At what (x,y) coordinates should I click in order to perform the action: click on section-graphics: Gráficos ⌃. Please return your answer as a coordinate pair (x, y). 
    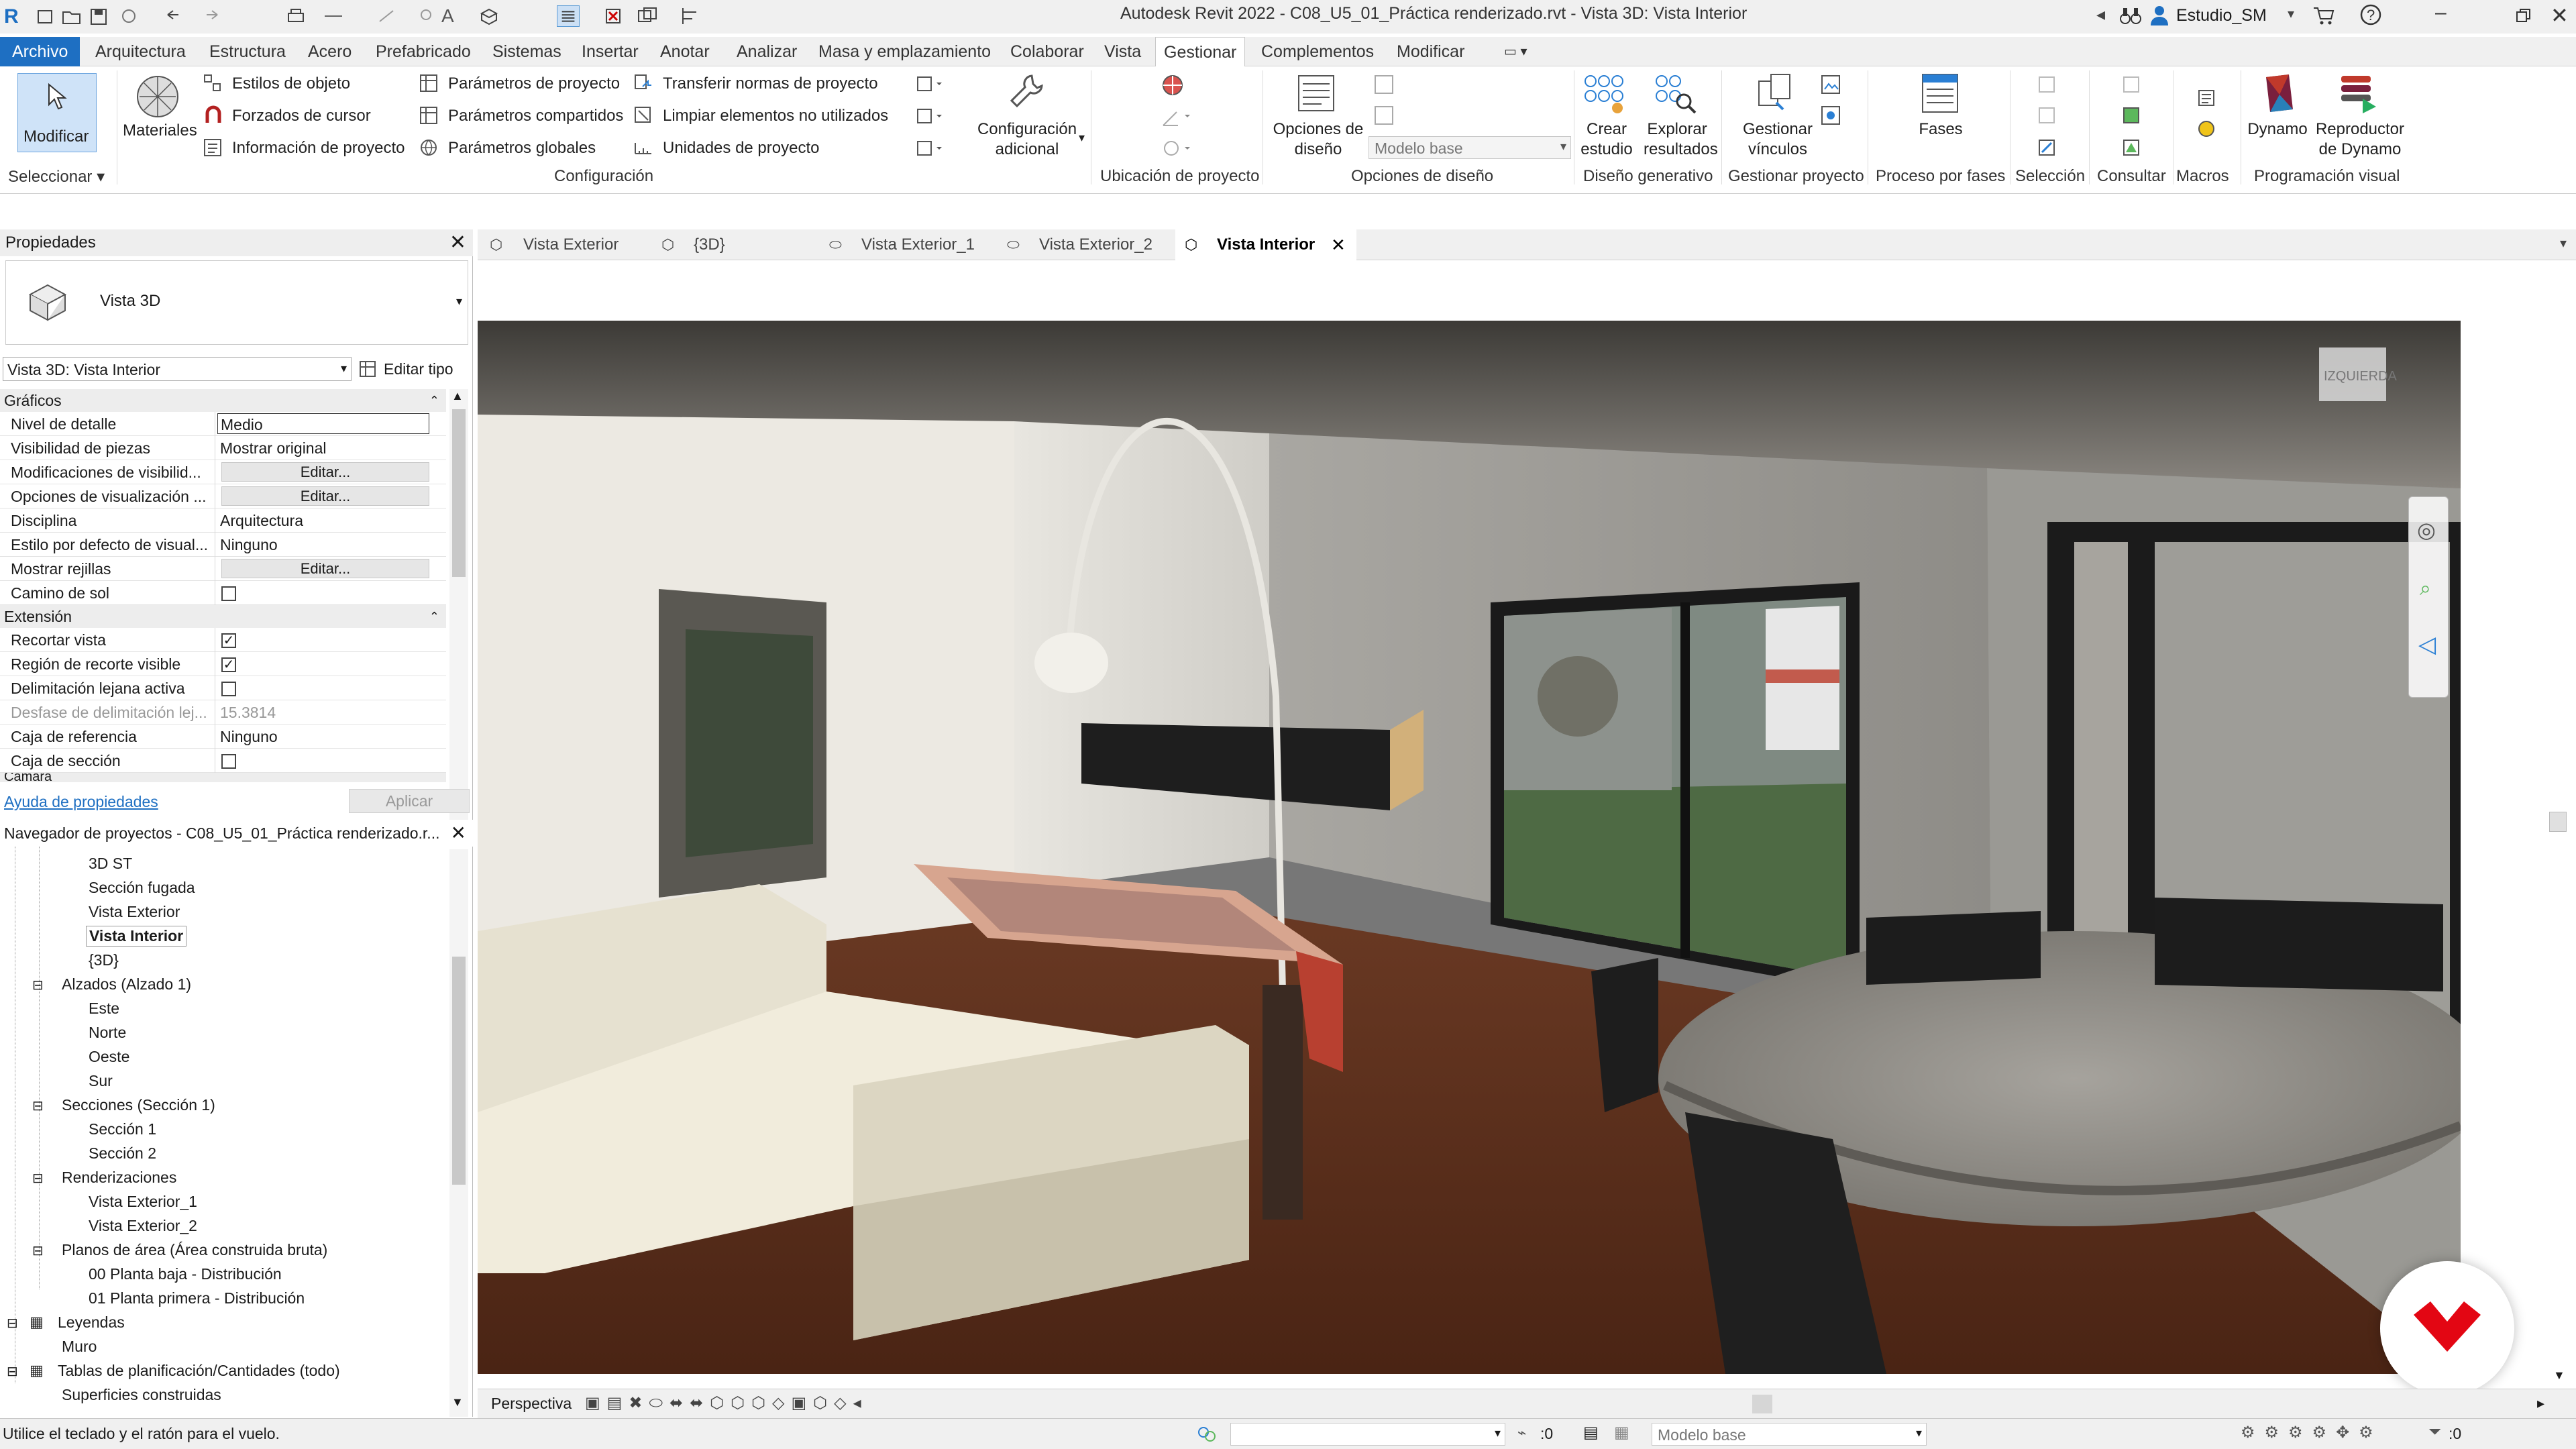
    Looking at the image, I should click on (223, 400).